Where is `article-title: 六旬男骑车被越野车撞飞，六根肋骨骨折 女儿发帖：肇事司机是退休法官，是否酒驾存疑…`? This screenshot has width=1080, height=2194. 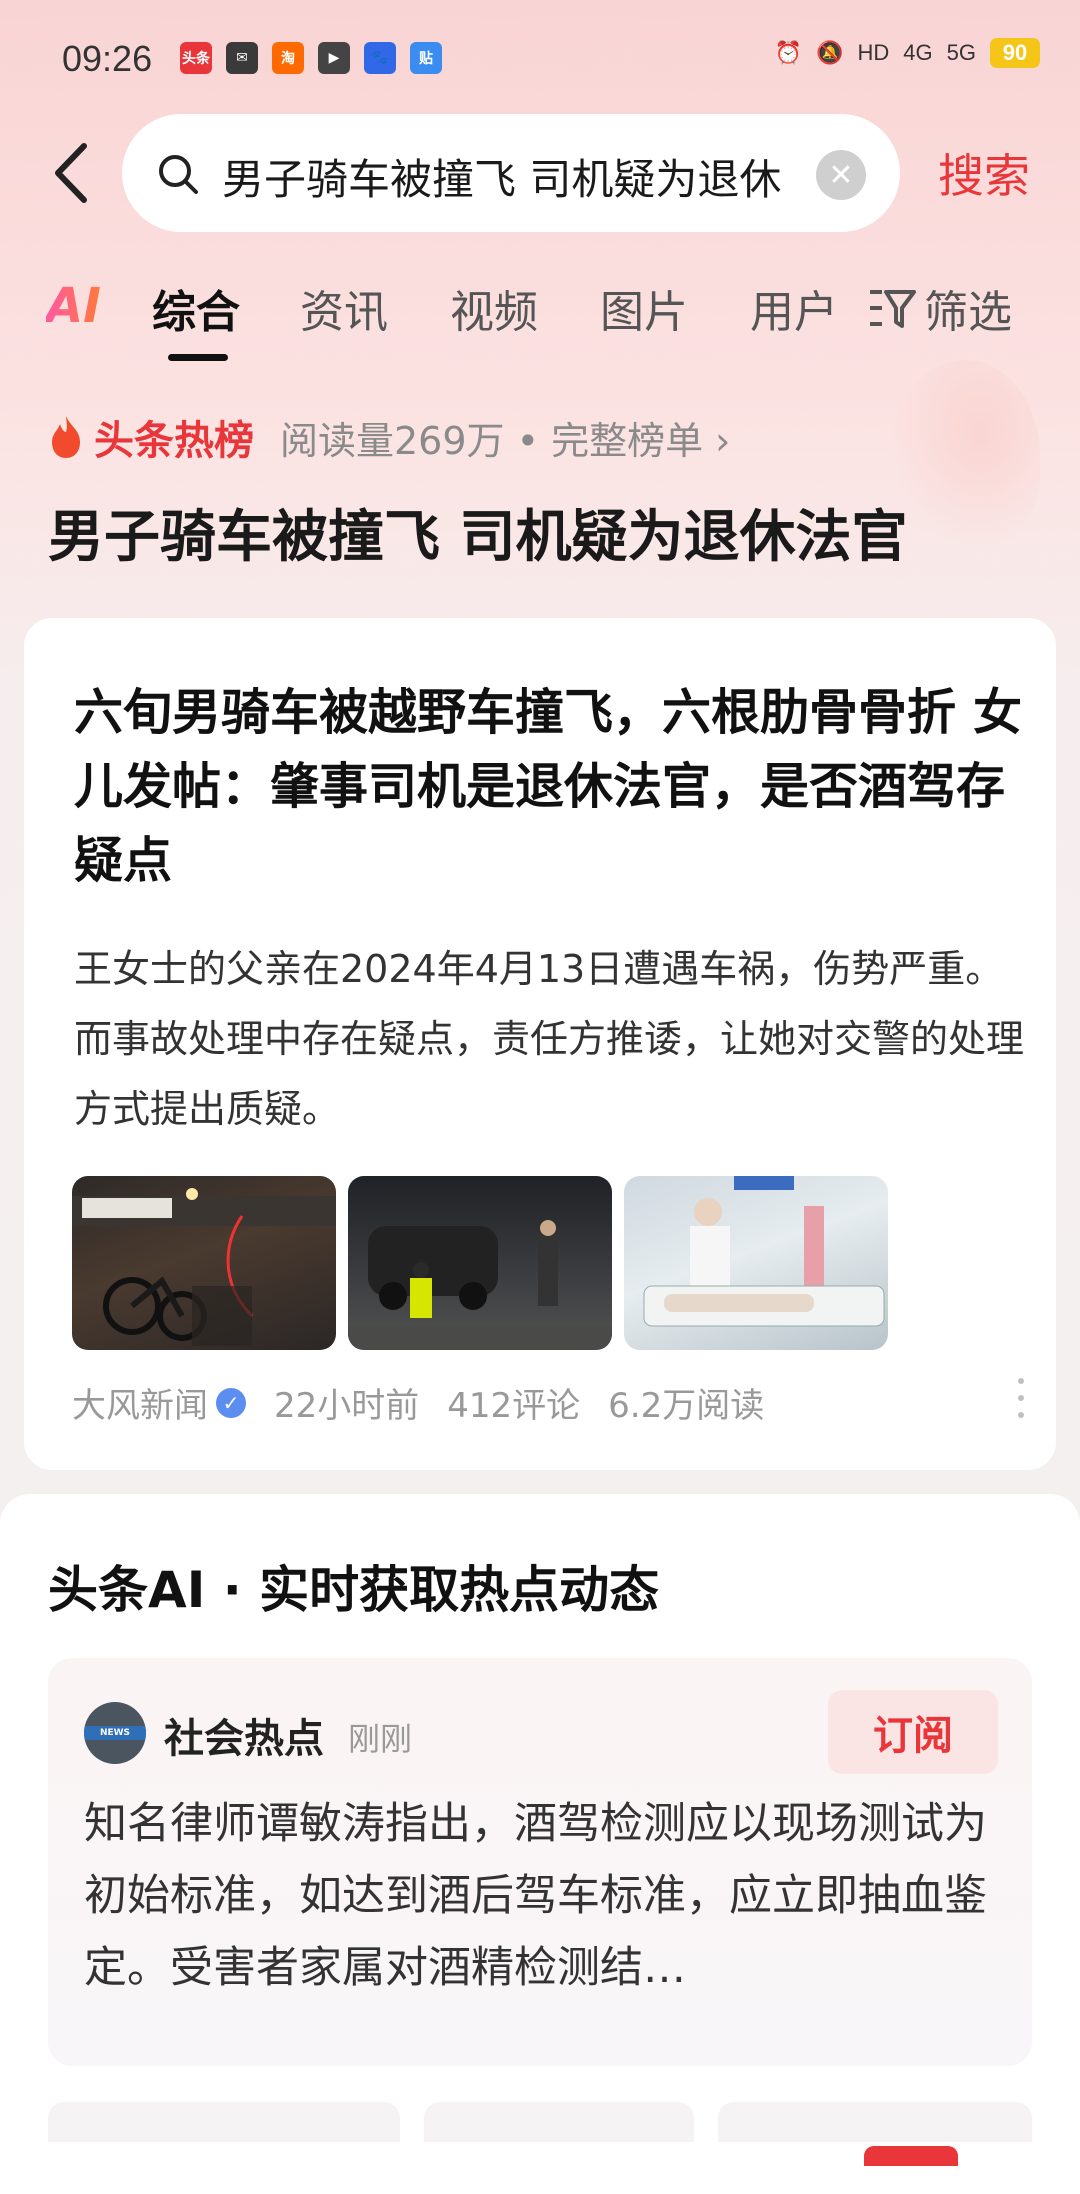
article-title: 六旬男骑车被越野车撞飞，六根肋骨骨折 女儿发帖：肇事司机是退休法官，是否酒驾存疑… is located at coordinates (554, 787).